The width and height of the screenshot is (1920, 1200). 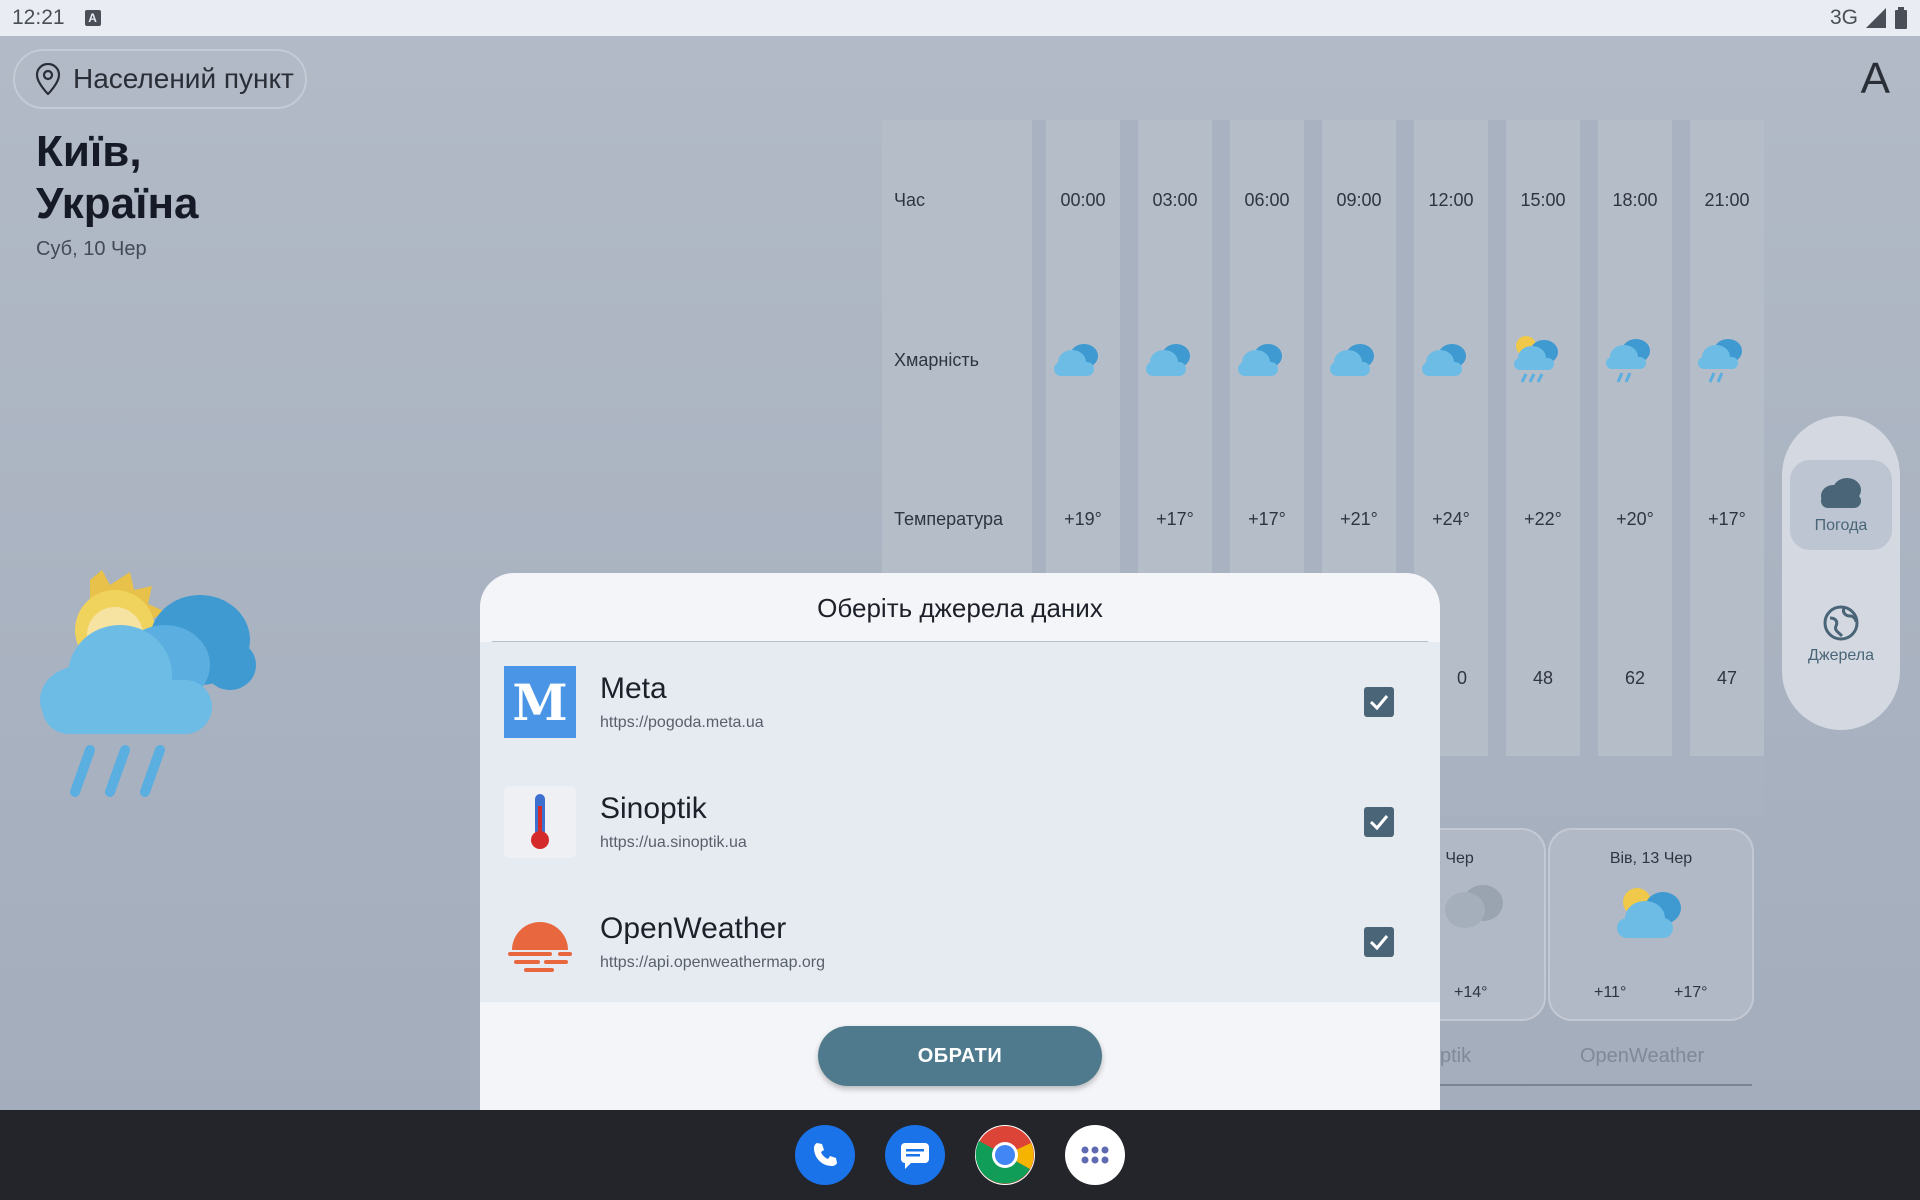 What do you see at coordinates (960, 1155) in the screenshot?
I see `system-dock` at bounding box center [960, 1155].